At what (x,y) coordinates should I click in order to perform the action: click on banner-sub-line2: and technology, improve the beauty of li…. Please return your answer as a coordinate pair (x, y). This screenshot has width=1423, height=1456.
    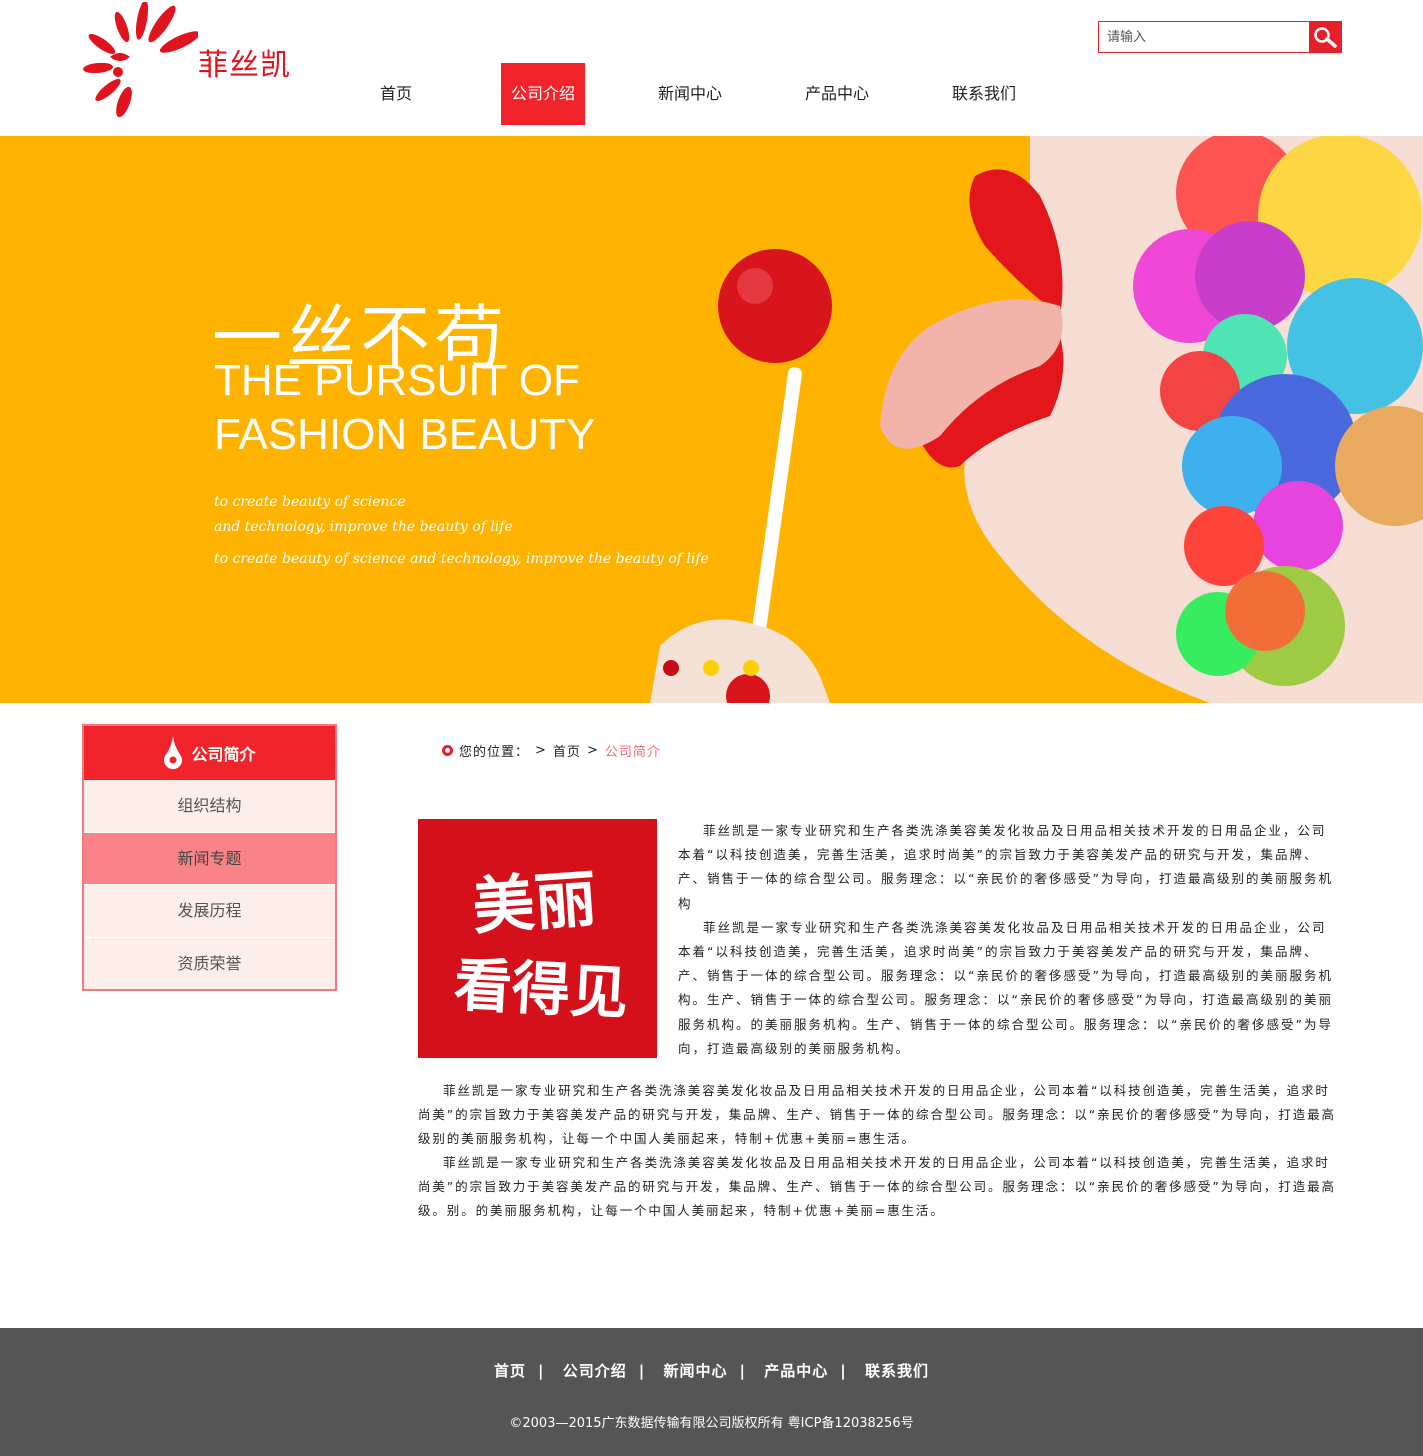
    Looking at the image, I should click on (363, 527).